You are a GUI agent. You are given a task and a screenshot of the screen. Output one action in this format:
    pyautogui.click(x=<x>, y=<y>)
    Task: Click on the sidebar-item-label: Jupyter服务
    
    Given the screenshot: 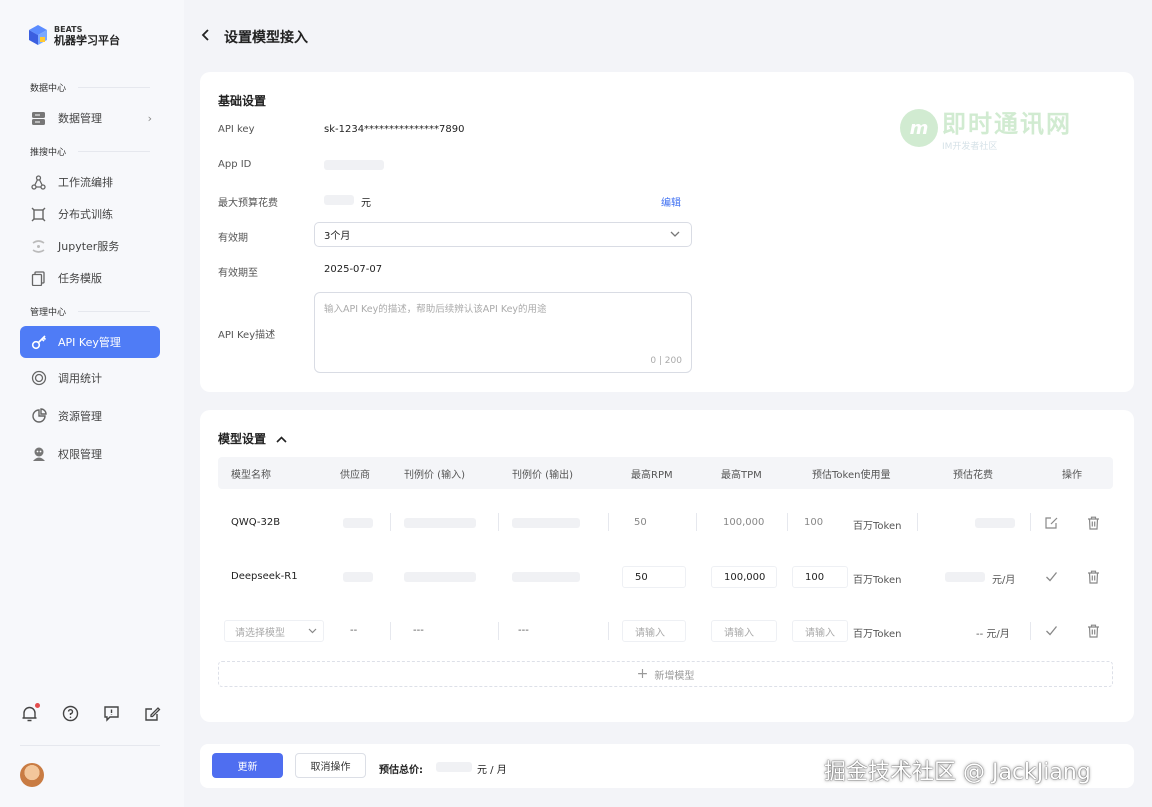 What is the action you would take?
    pyautogui.click(x=89, y=246)
    